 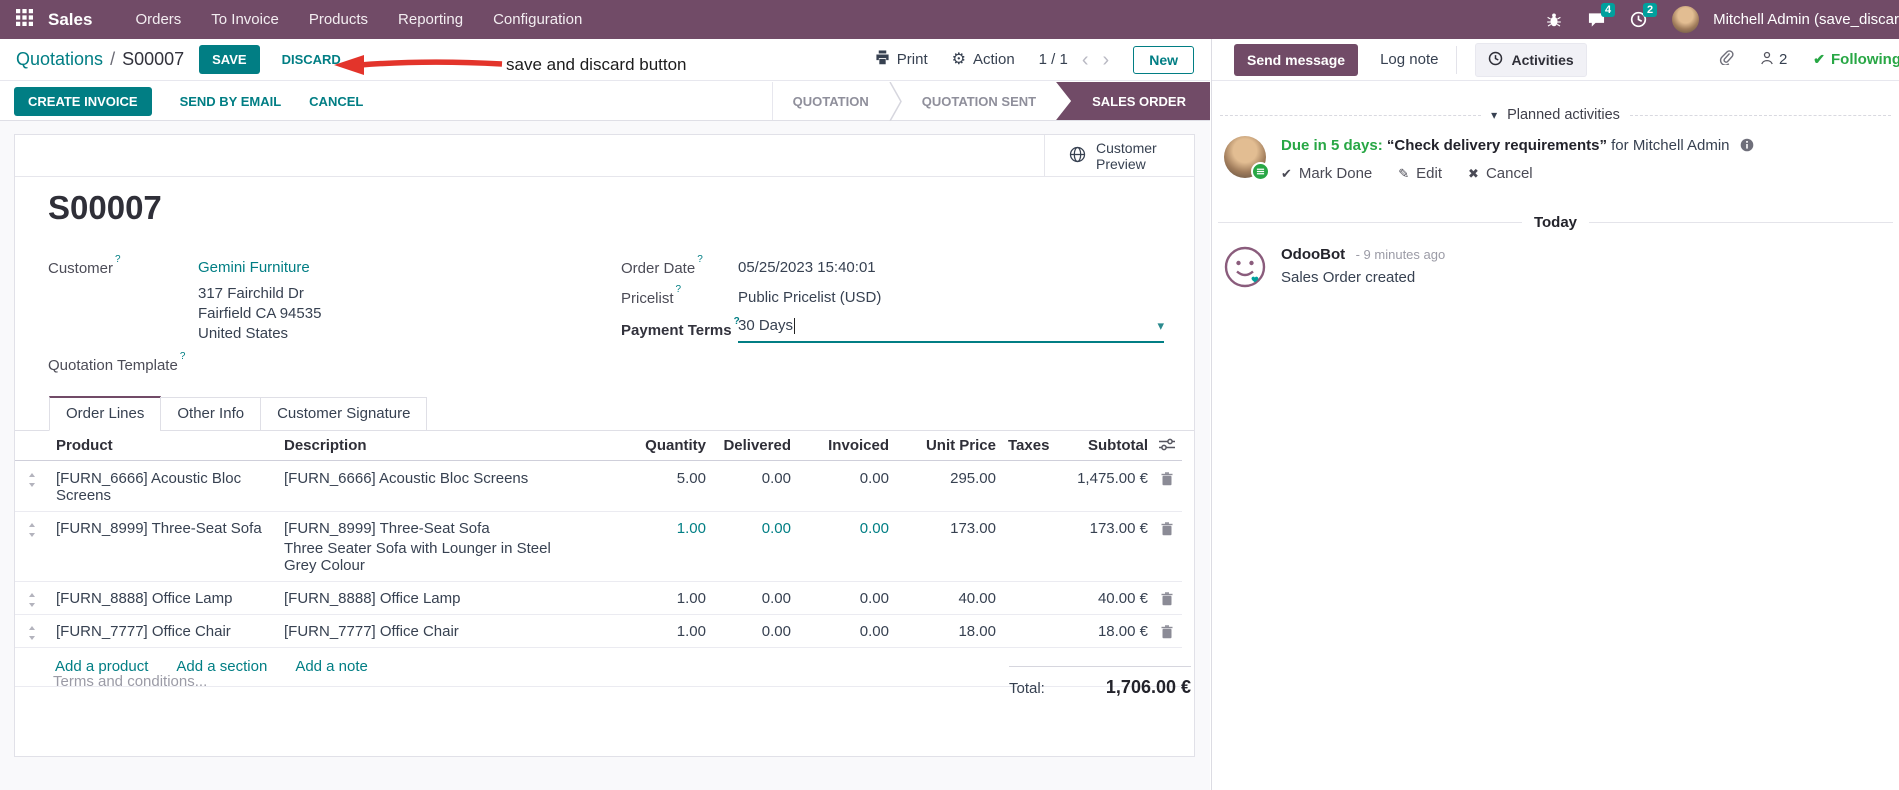 I want to click on status-step-sales-order: SALES ORDER, so click(x=1133, y=101).